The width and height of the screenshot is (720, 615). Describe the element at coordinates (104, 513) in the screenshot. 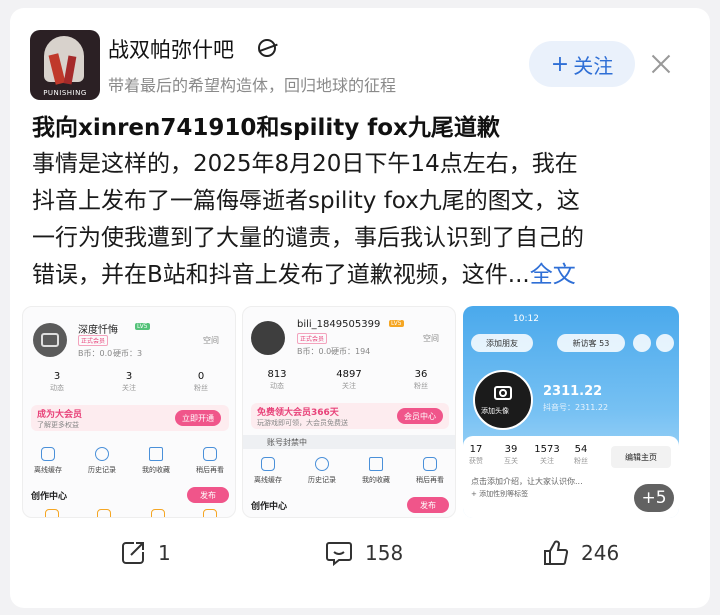

I see `doc-icon` at that location.